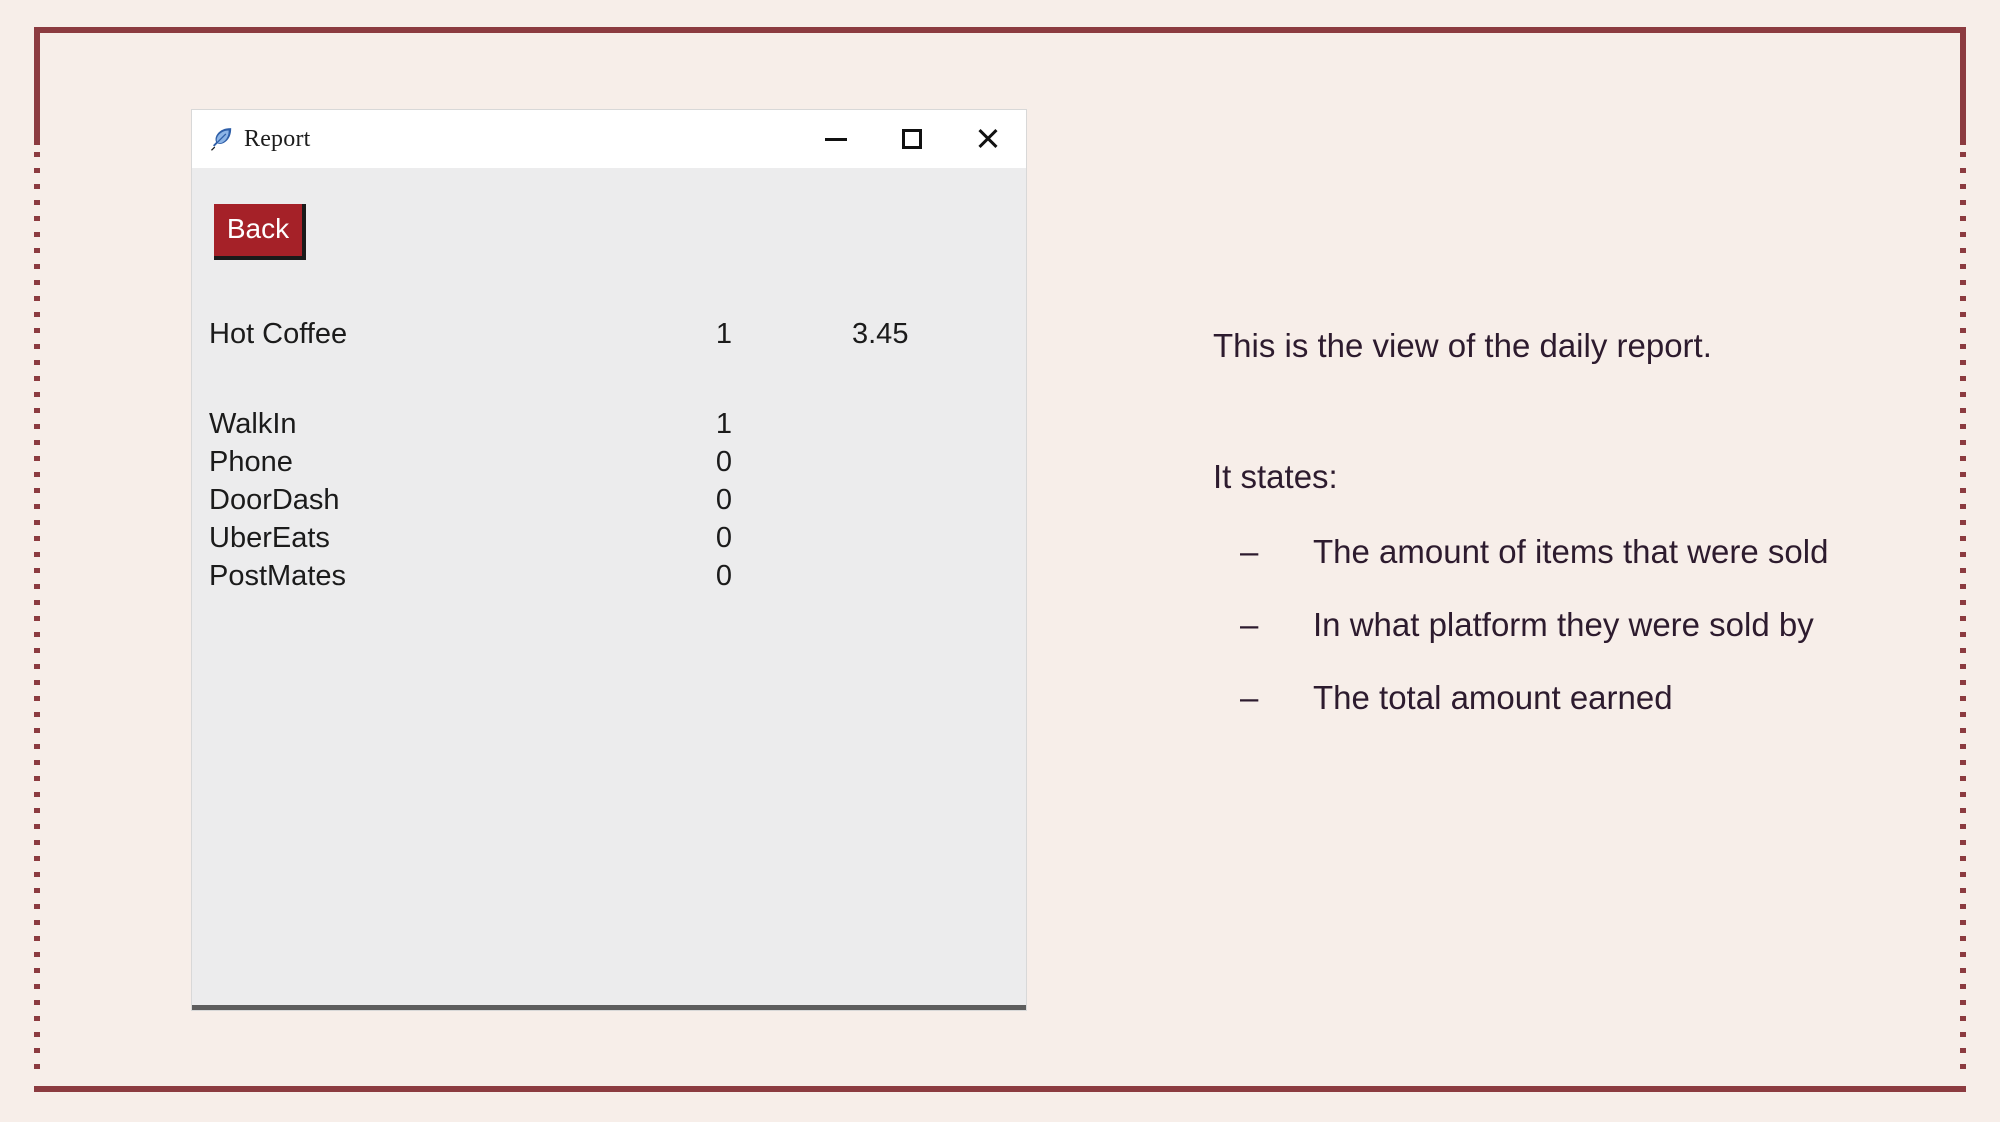 The image size is (2000, 1122). Describe the element at coordinates (1000, 30) in the screenshot. I see `frame-top-rule` at that location.